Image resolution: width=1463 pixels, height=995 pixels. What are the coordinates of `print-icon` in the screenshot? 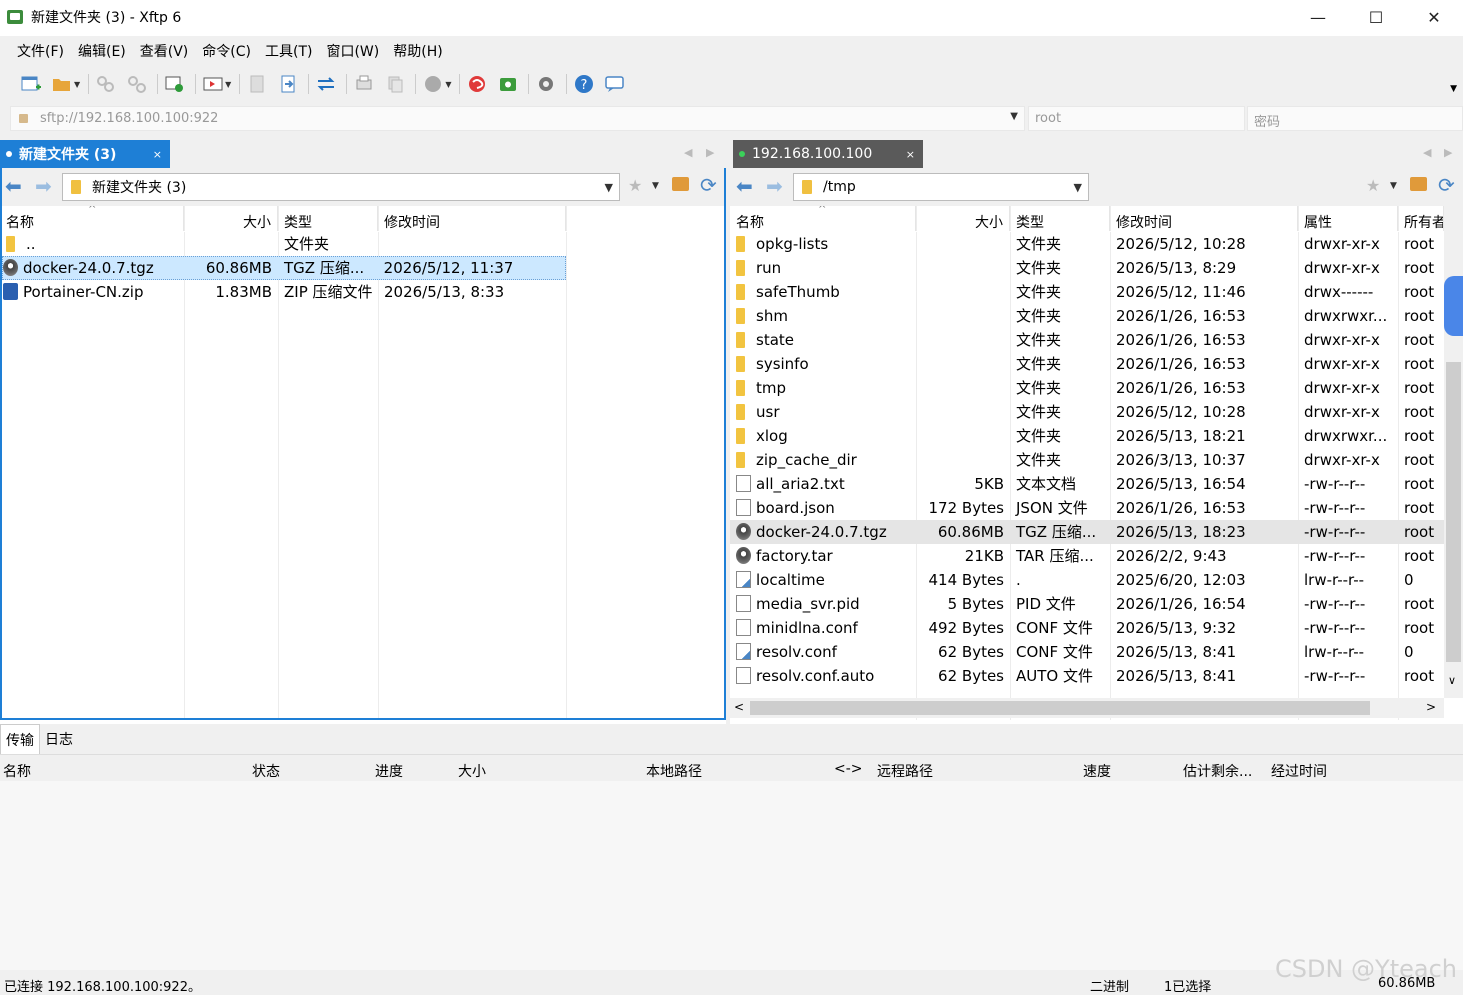 It's located at (364, 84).